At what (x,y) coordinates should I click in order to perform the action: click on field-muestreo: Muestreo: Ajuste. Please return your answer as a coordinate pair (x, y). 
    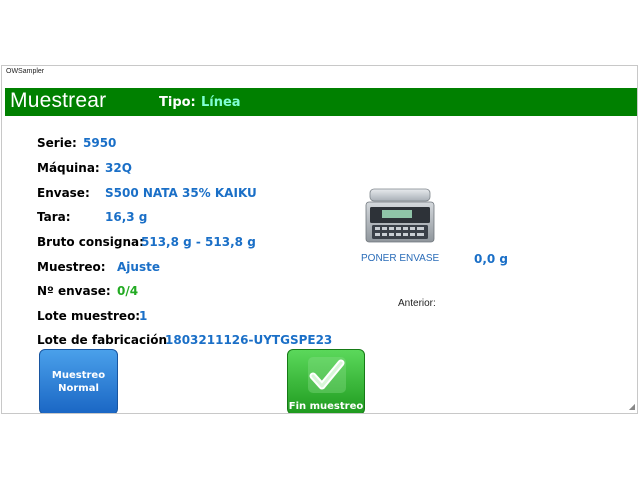
    Looking at the image, I should click on (98, 267).